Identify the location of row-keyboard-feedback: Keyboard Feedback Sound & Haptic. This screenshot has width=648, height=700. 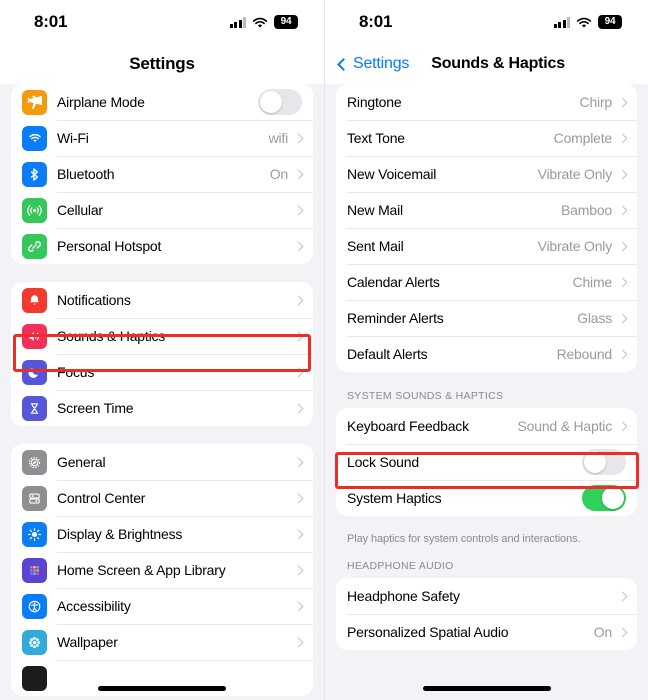
(486, 426).